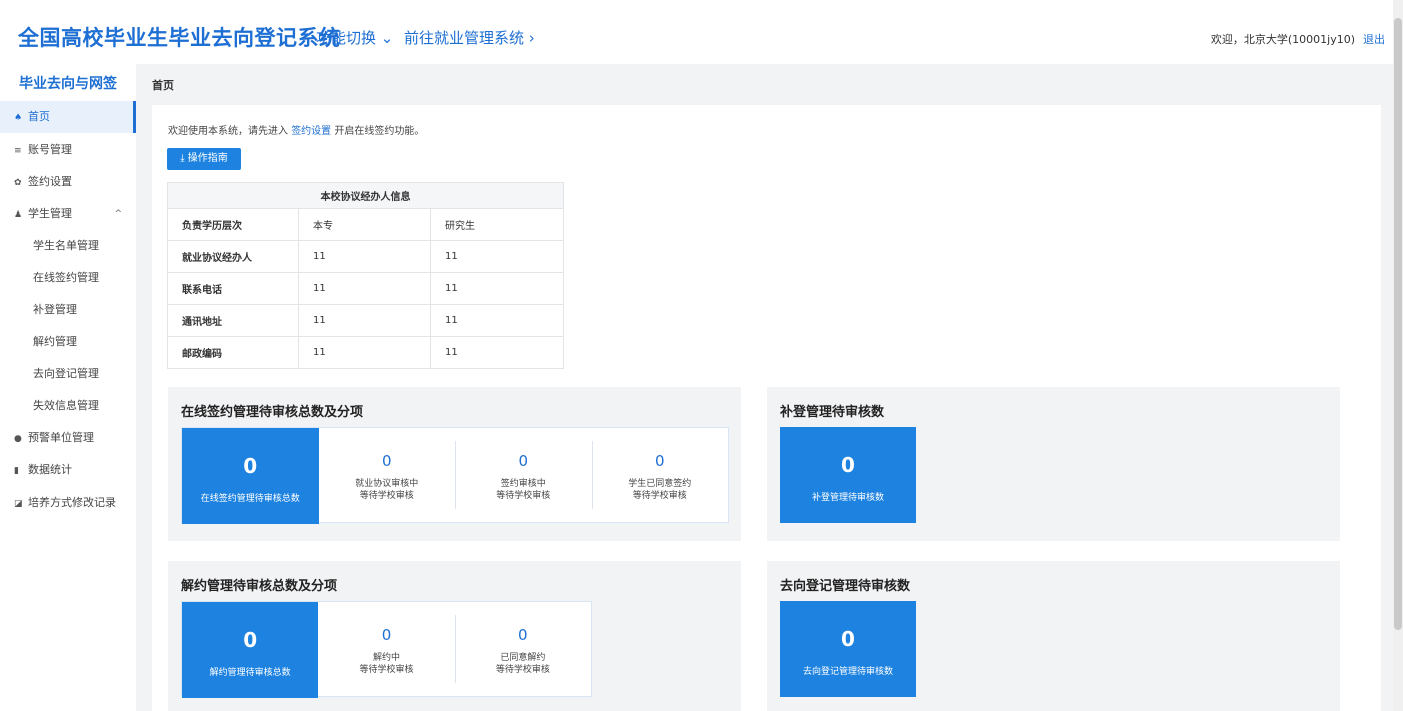  I want to click on sidebar-item-destination: 去向登记管理, so click(68, 374).